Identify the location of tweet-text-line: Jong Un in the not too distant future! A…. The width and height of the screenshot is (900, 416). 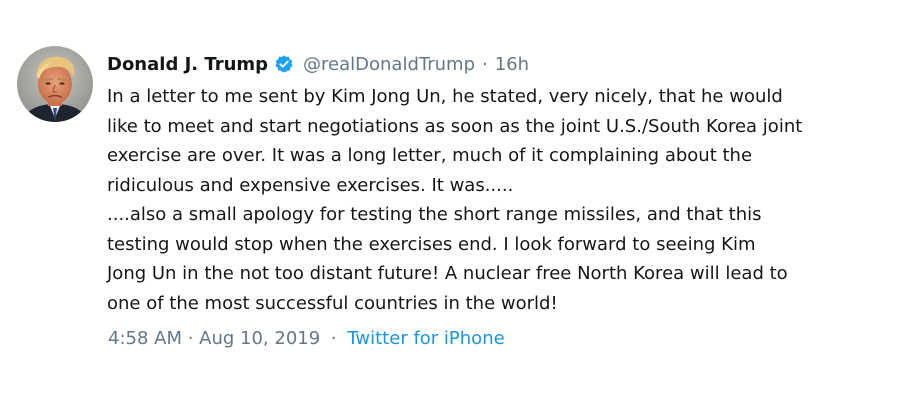
(447, 273).